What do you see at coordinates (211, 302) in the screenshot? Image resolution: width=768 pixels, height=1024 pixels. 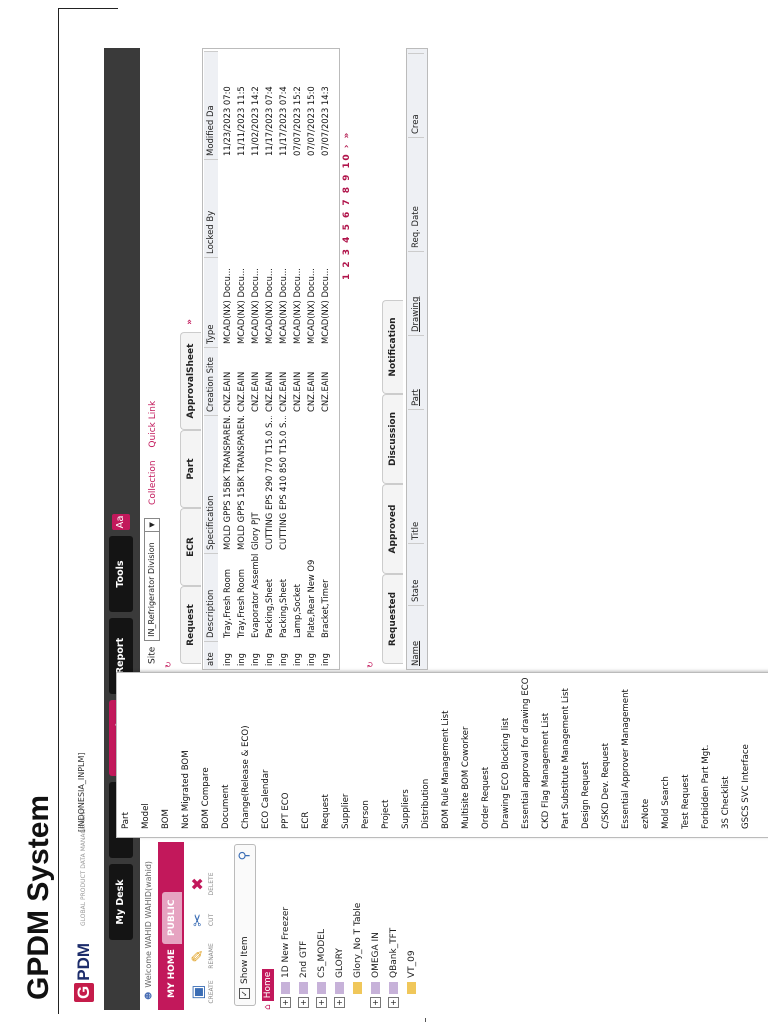 I see `column-header: Type` at bounding box center [211, 302].